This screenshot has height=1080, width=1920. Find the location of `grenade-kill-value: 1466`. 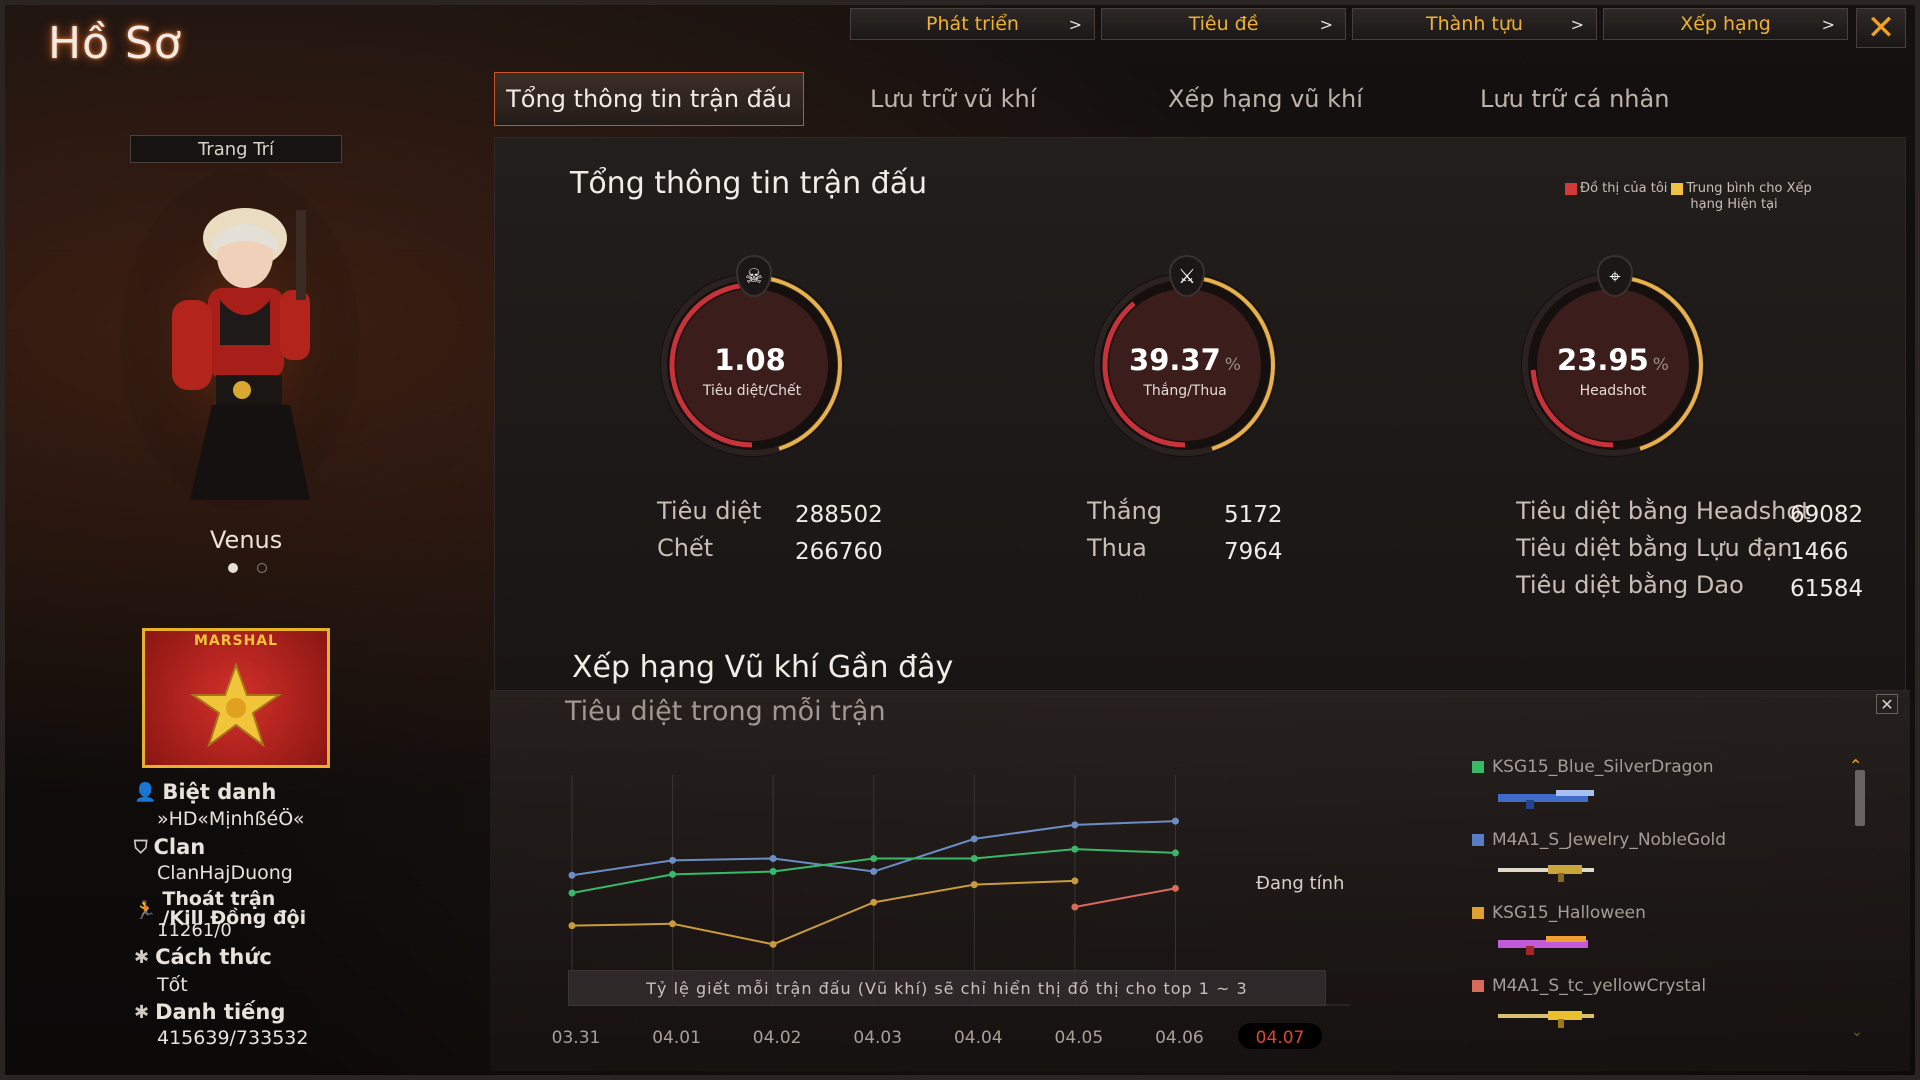

grenade-kill-value: 1466 is located at coordinates (1819, 552).